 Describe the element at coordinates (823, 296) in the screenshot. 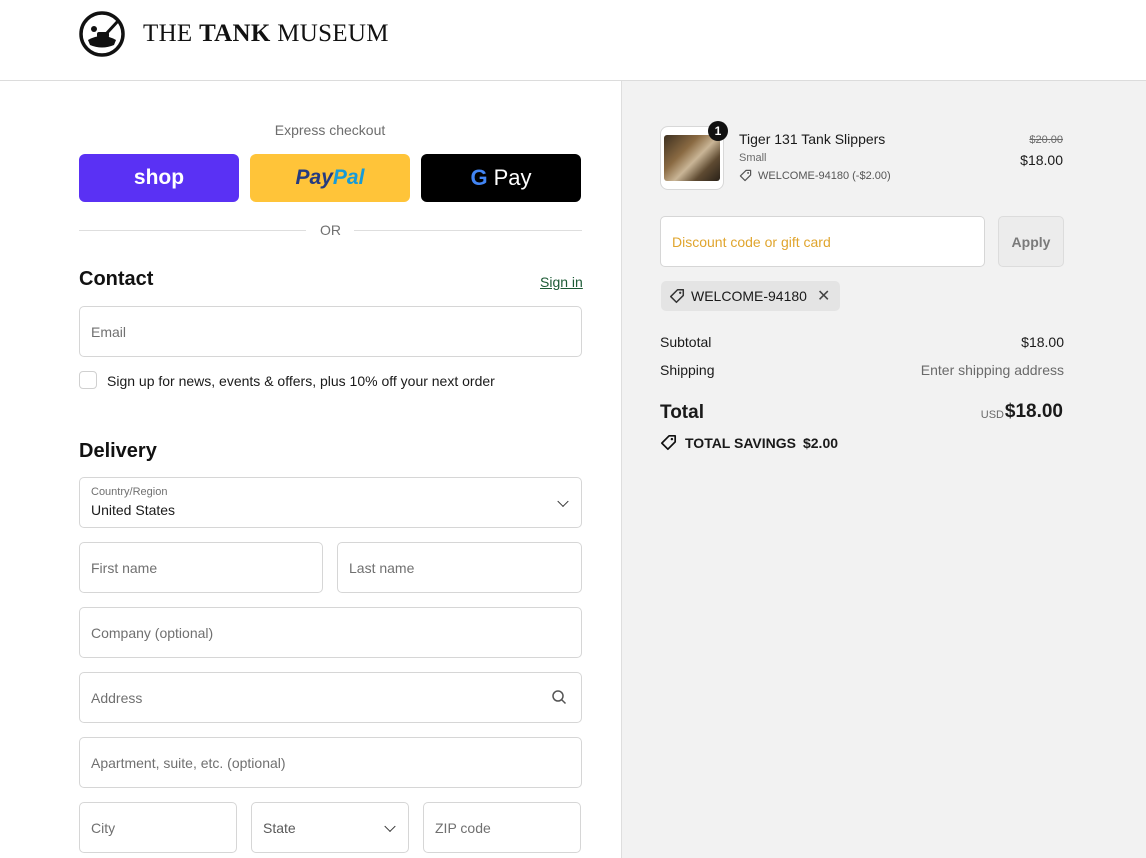

I see `remove-discount-close-icon: ✕` at that location.